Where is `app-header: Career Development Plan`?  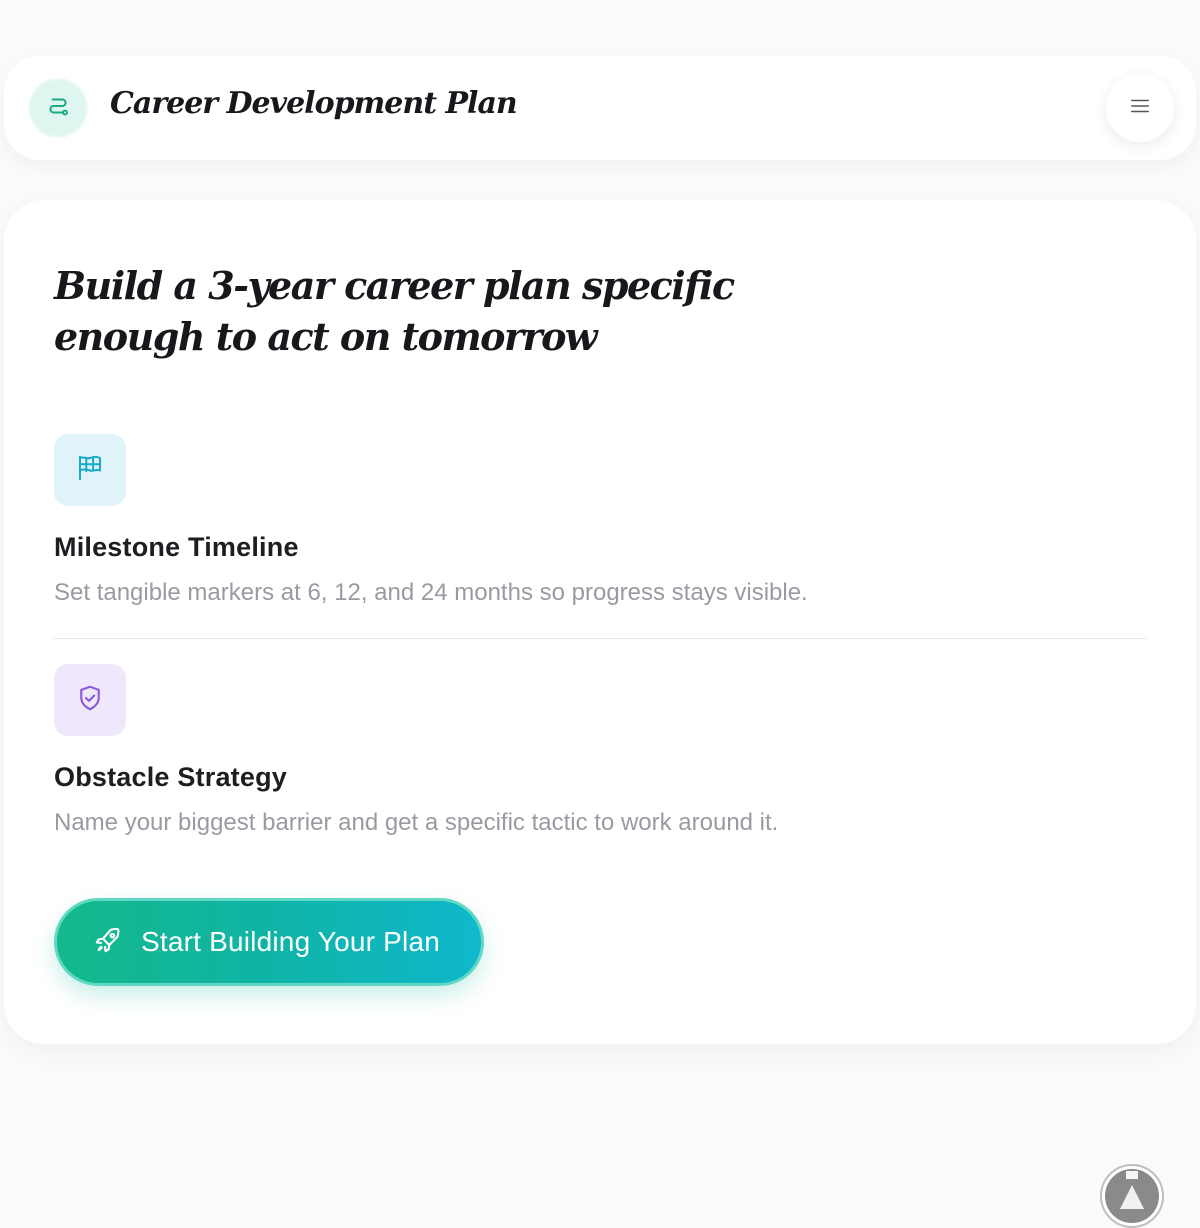
app-header: Career Development Plan is located at coordinates (600, 108).